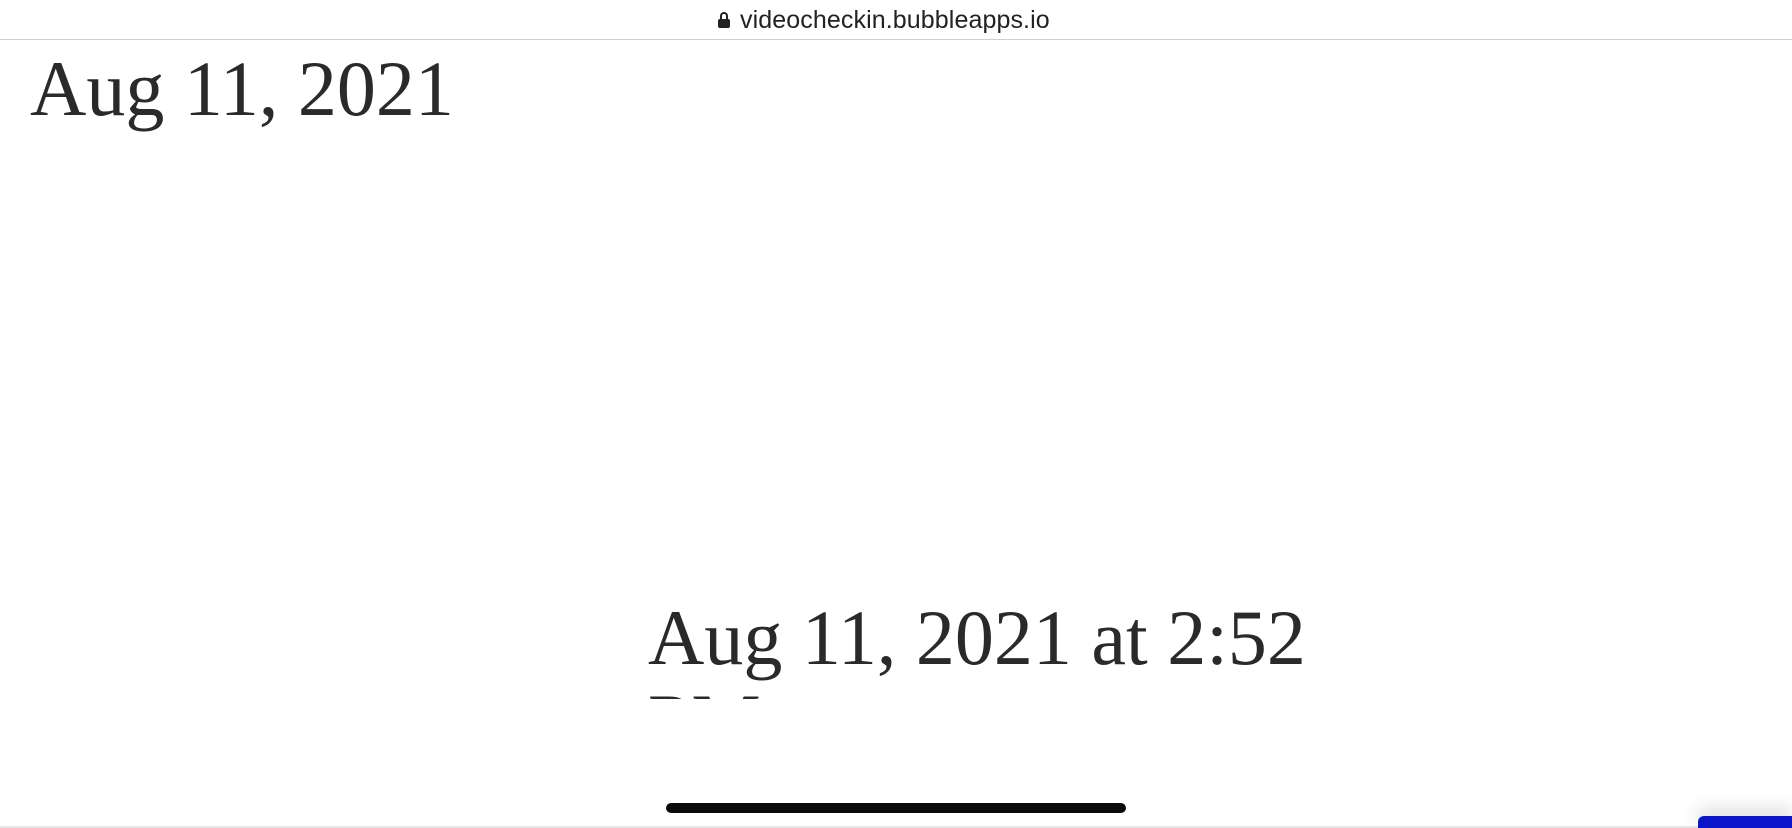 The height and width of the screenshot is (828, 1792). I want to click on url-text: videocheckin.bubbleapps.io, so click(895, 19).